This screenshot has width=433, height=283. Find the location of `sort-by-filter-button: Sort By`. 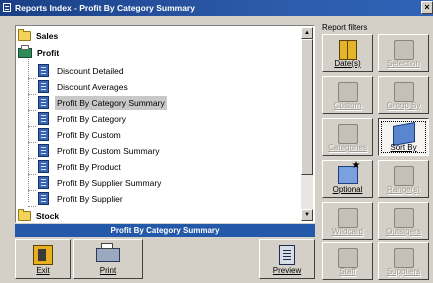

sort-by-filter-button: Sort By is located at coordinates (403, 137).